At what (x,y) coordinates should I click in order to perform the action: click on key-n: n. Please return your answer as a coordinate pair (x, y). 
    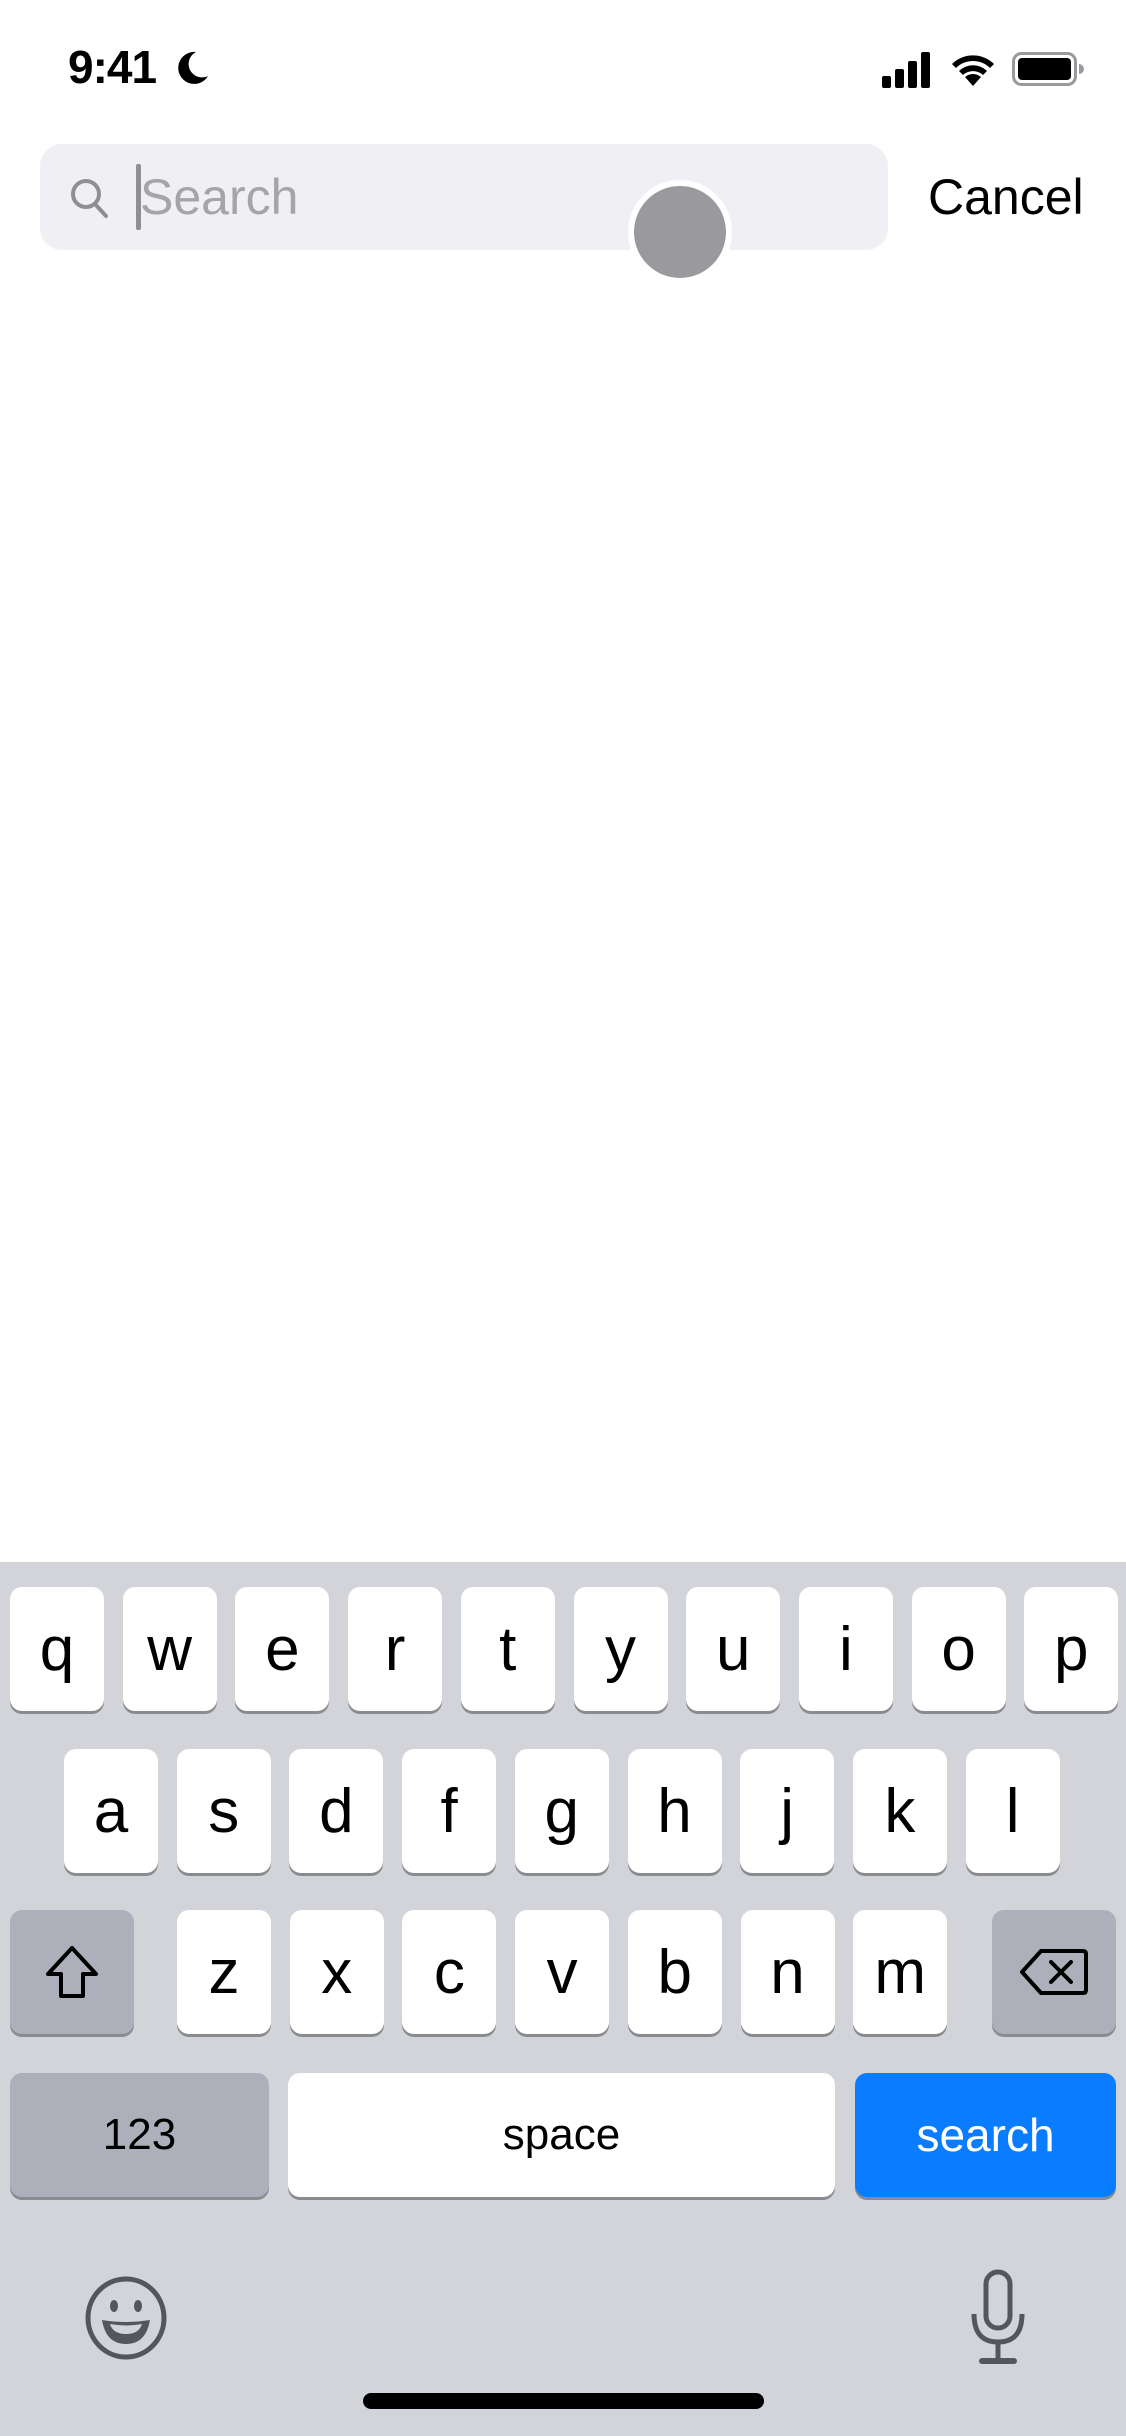
    Looking at the image, I should click on (787, 1972).